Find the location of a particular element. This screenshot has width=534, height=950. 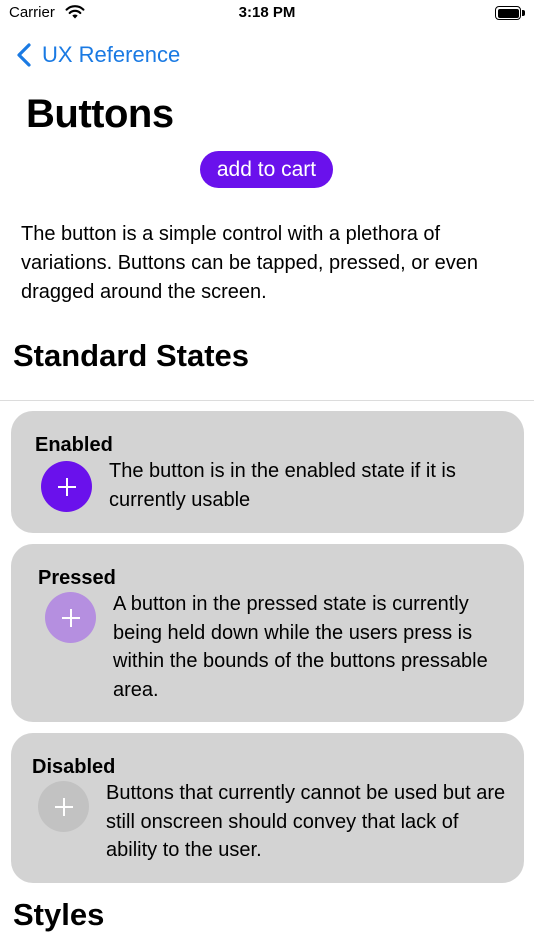

status-time: 3:18 PM is located at coordinates (267, 12).